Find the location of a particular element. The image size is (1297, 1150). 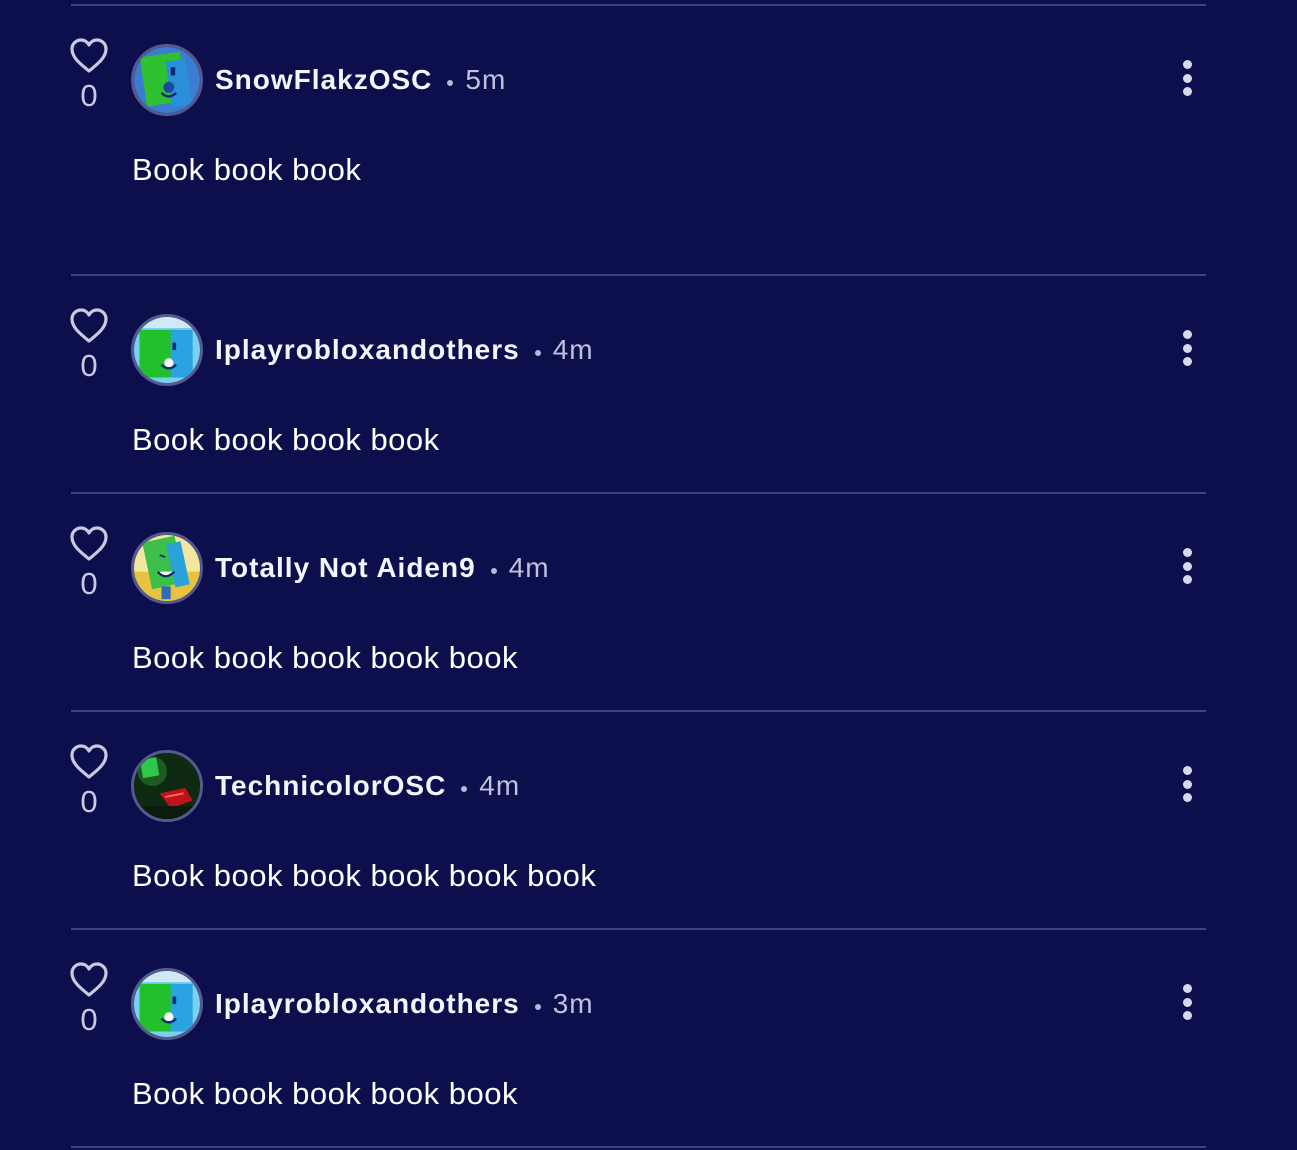

username-link: Totally Not Aiden9 is located at coordinates (345, 567).